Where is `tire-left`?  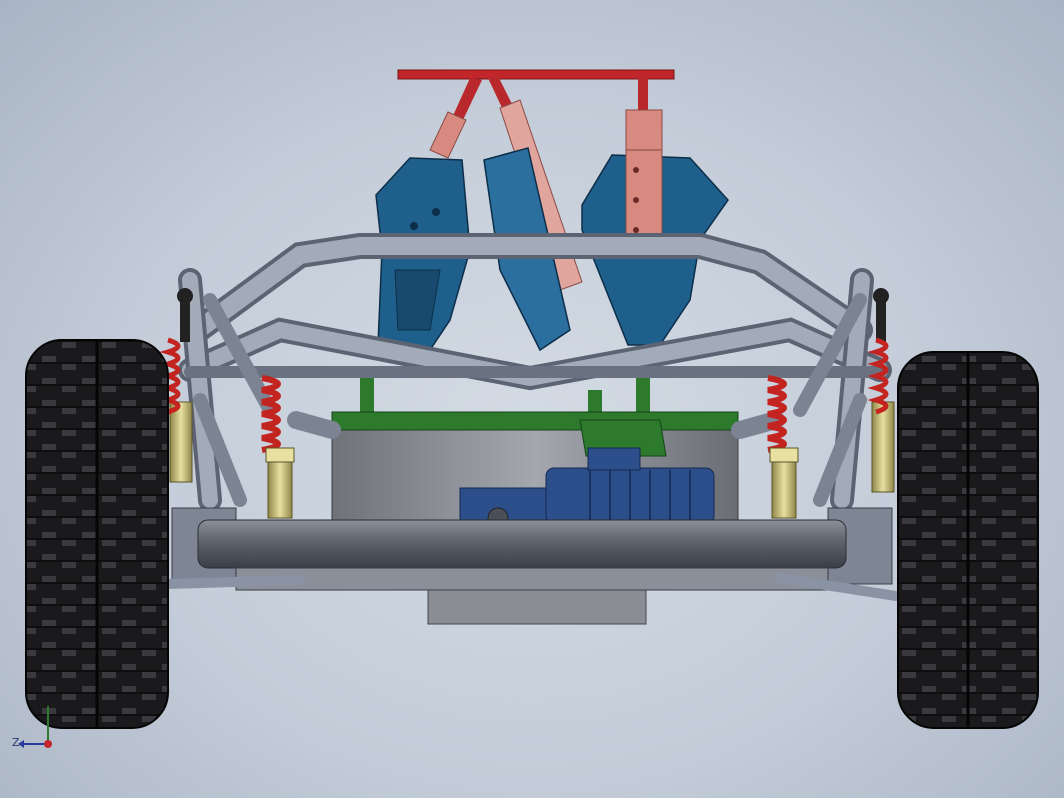
tire-left is located at coordinates (97, 534).